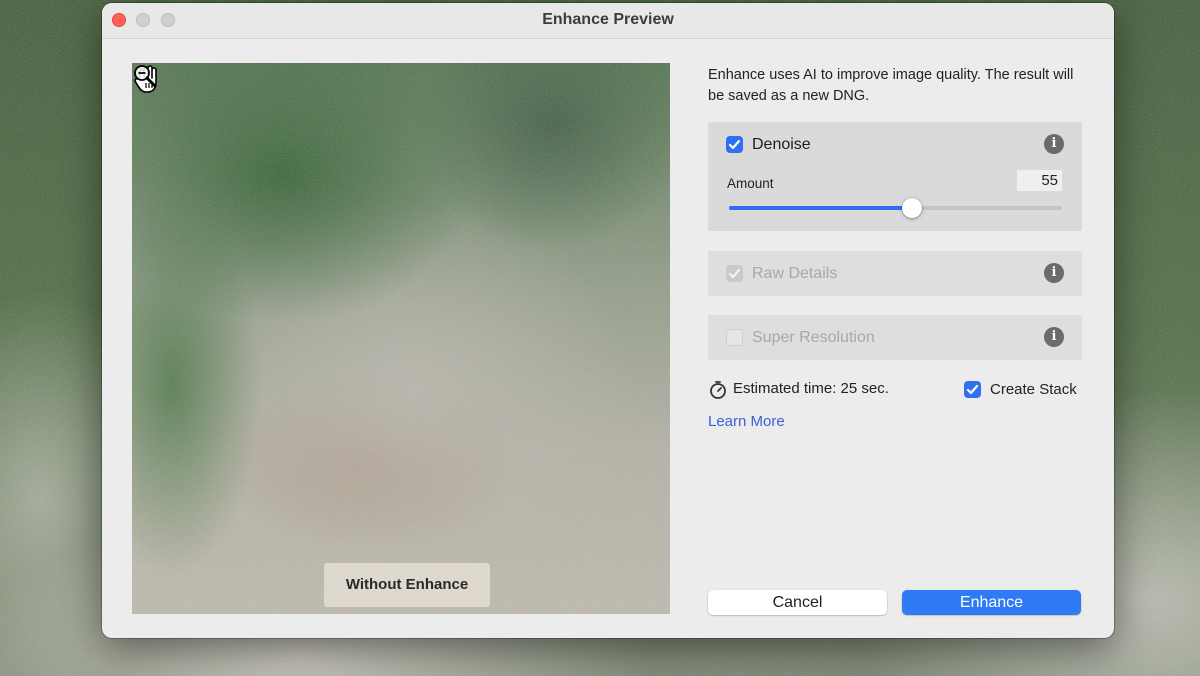 The height and width of the screenshot is (676, 1200). I want to click on enhance-button: Enhance, so click(991, 602).